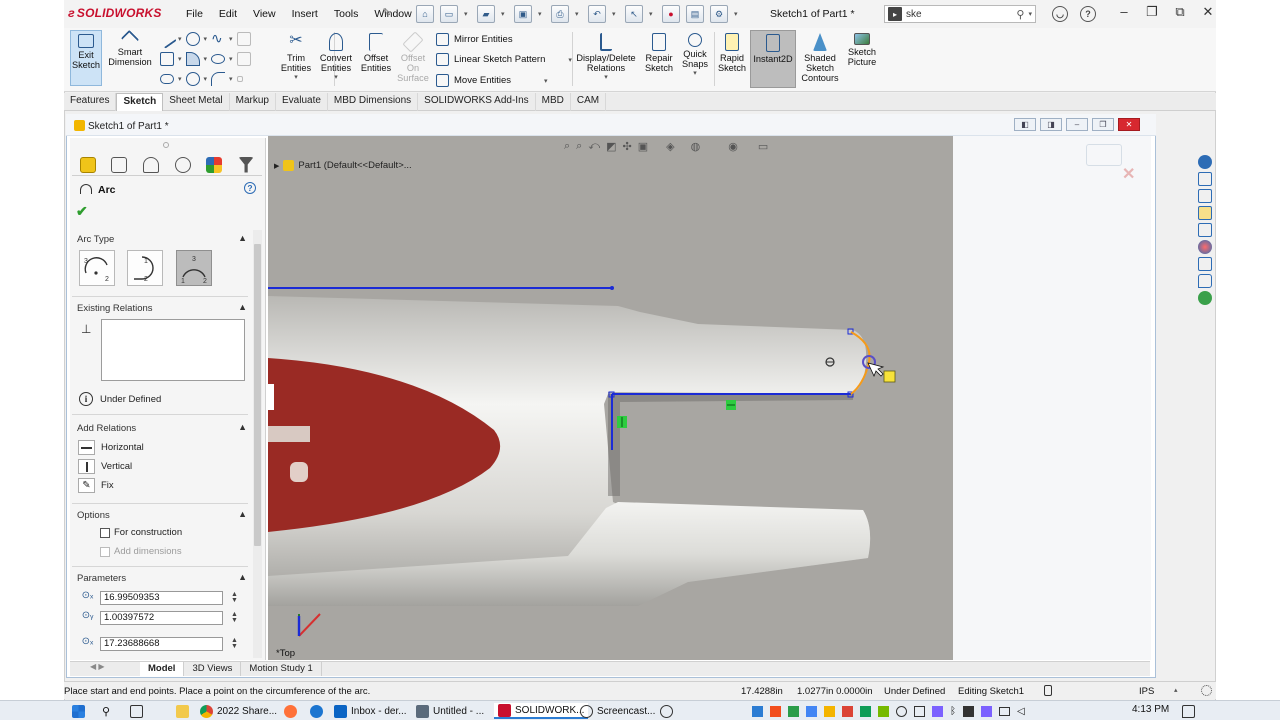  Describe the element at coordinates (166, 145) in the screenshot. I see `panel-grip-icon` at that location.